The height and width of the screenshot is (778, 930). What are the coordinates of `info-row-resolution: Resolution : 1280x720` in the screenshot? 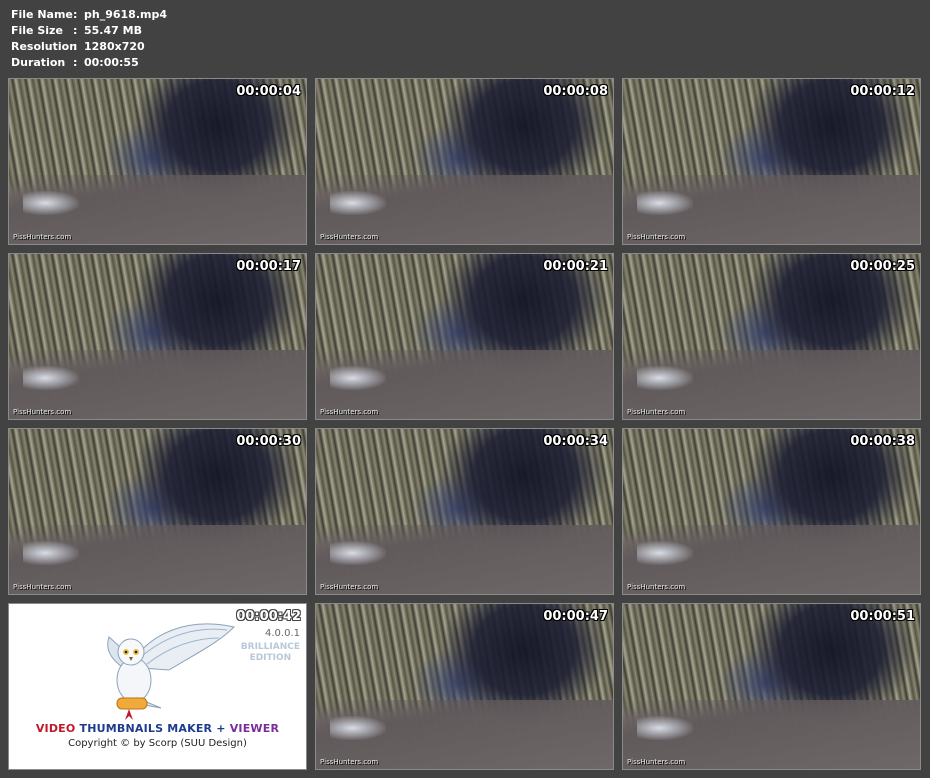 It's located at (89, 47).